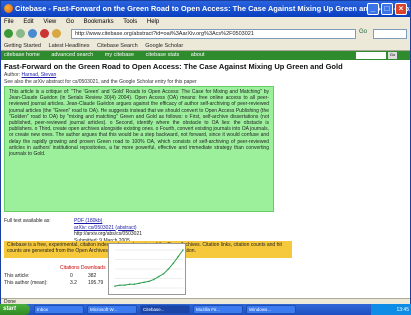 The image size is (411, 315). I want to click on meta-label: Full text available as:, so click(27, 221).